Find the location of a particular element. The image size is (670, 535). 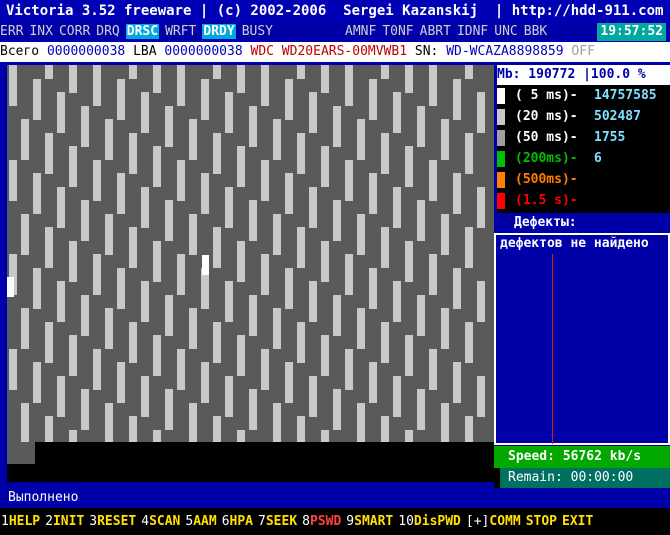

fkey-smart: 9SMART is located at coordinates (369, 521).